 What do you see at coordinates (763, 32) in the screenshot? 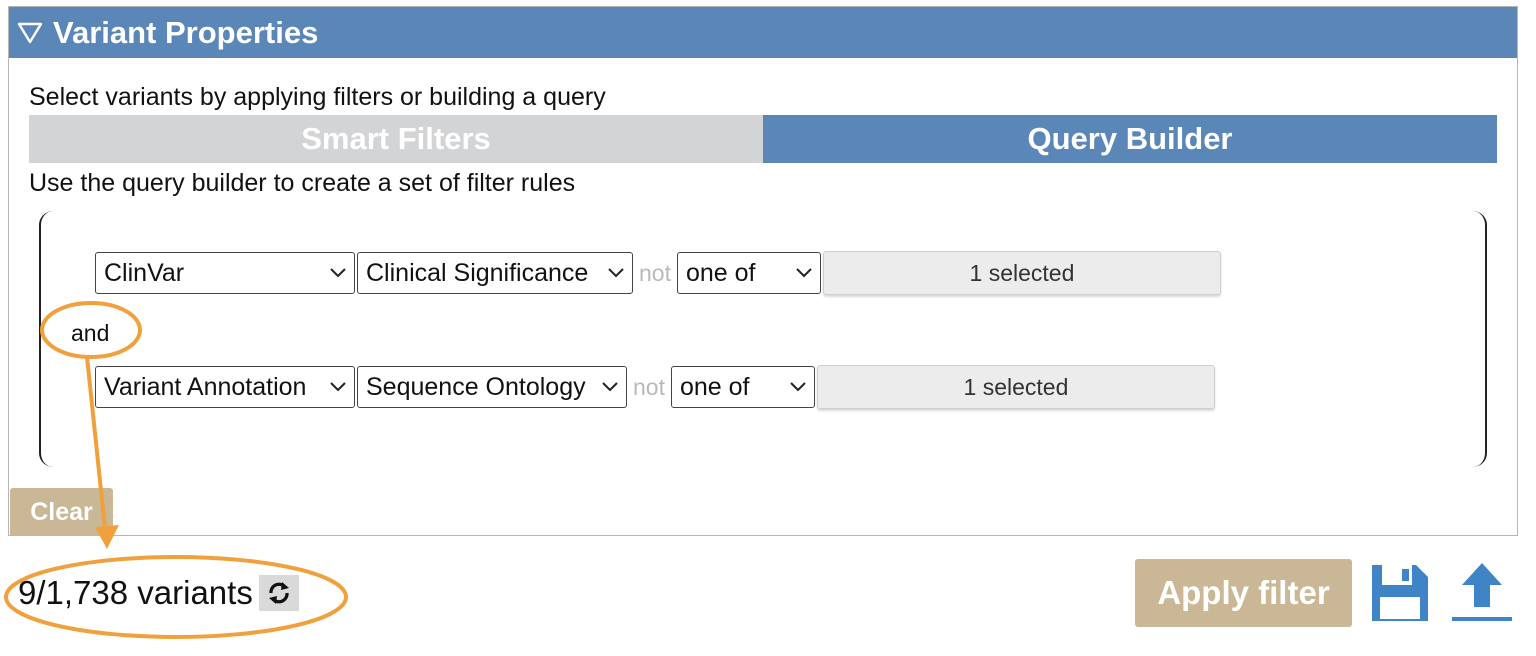
I see `panel-header: Variant Properties` at bounding box center [763, 32].